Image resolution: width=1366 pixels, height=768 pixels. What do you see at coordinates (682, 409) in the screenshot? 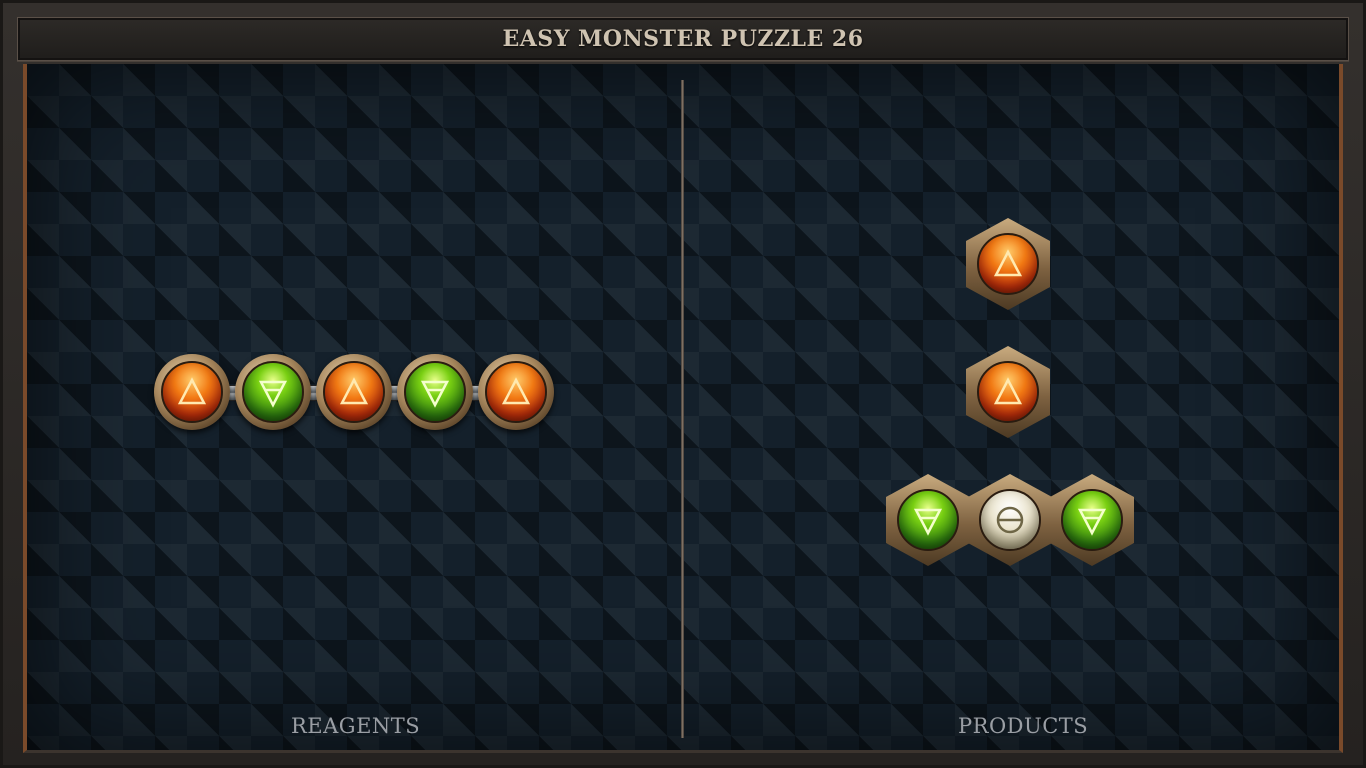
I see `panel-divider` at bounding box center [682, 409].